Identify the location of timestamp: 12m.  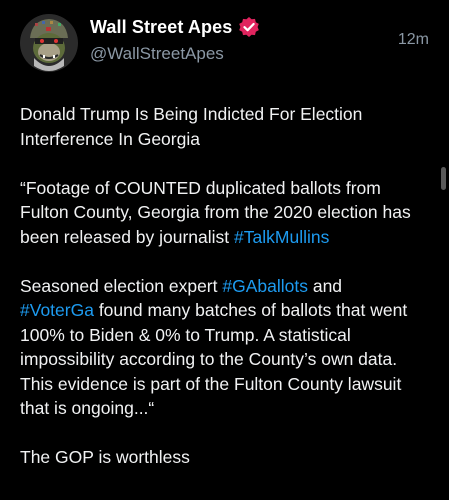
(413, 40).